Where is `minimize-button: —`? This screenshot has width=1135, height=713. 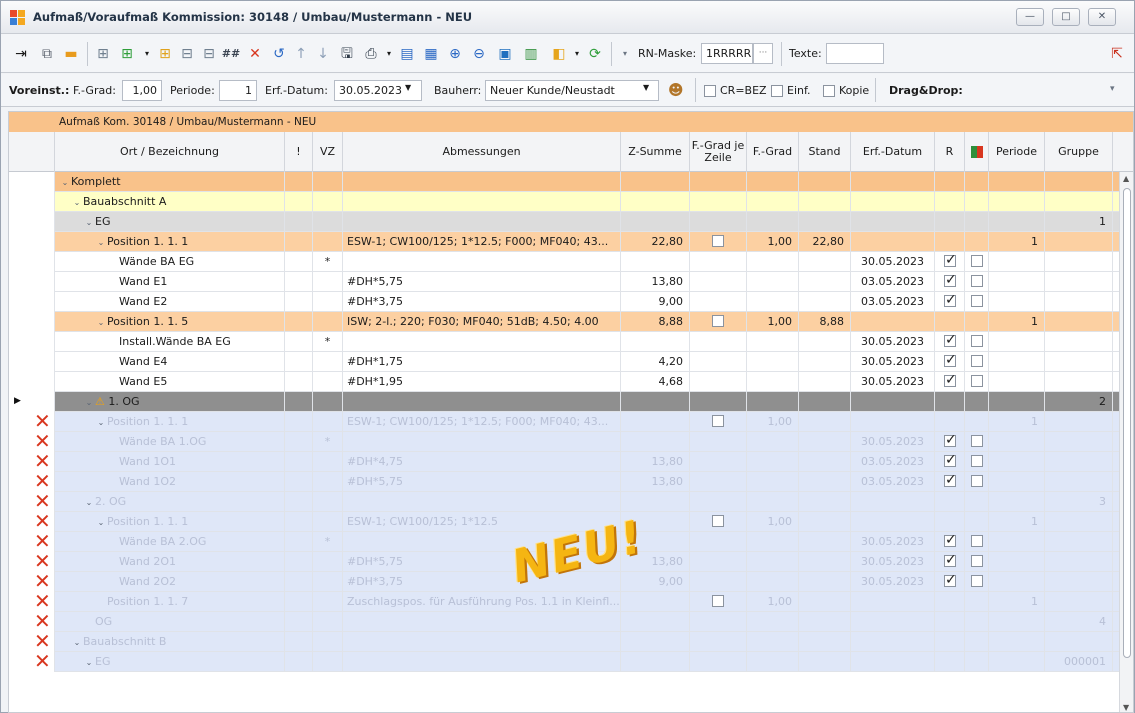
minimize-button: — is located at coordinates (1030, 17).